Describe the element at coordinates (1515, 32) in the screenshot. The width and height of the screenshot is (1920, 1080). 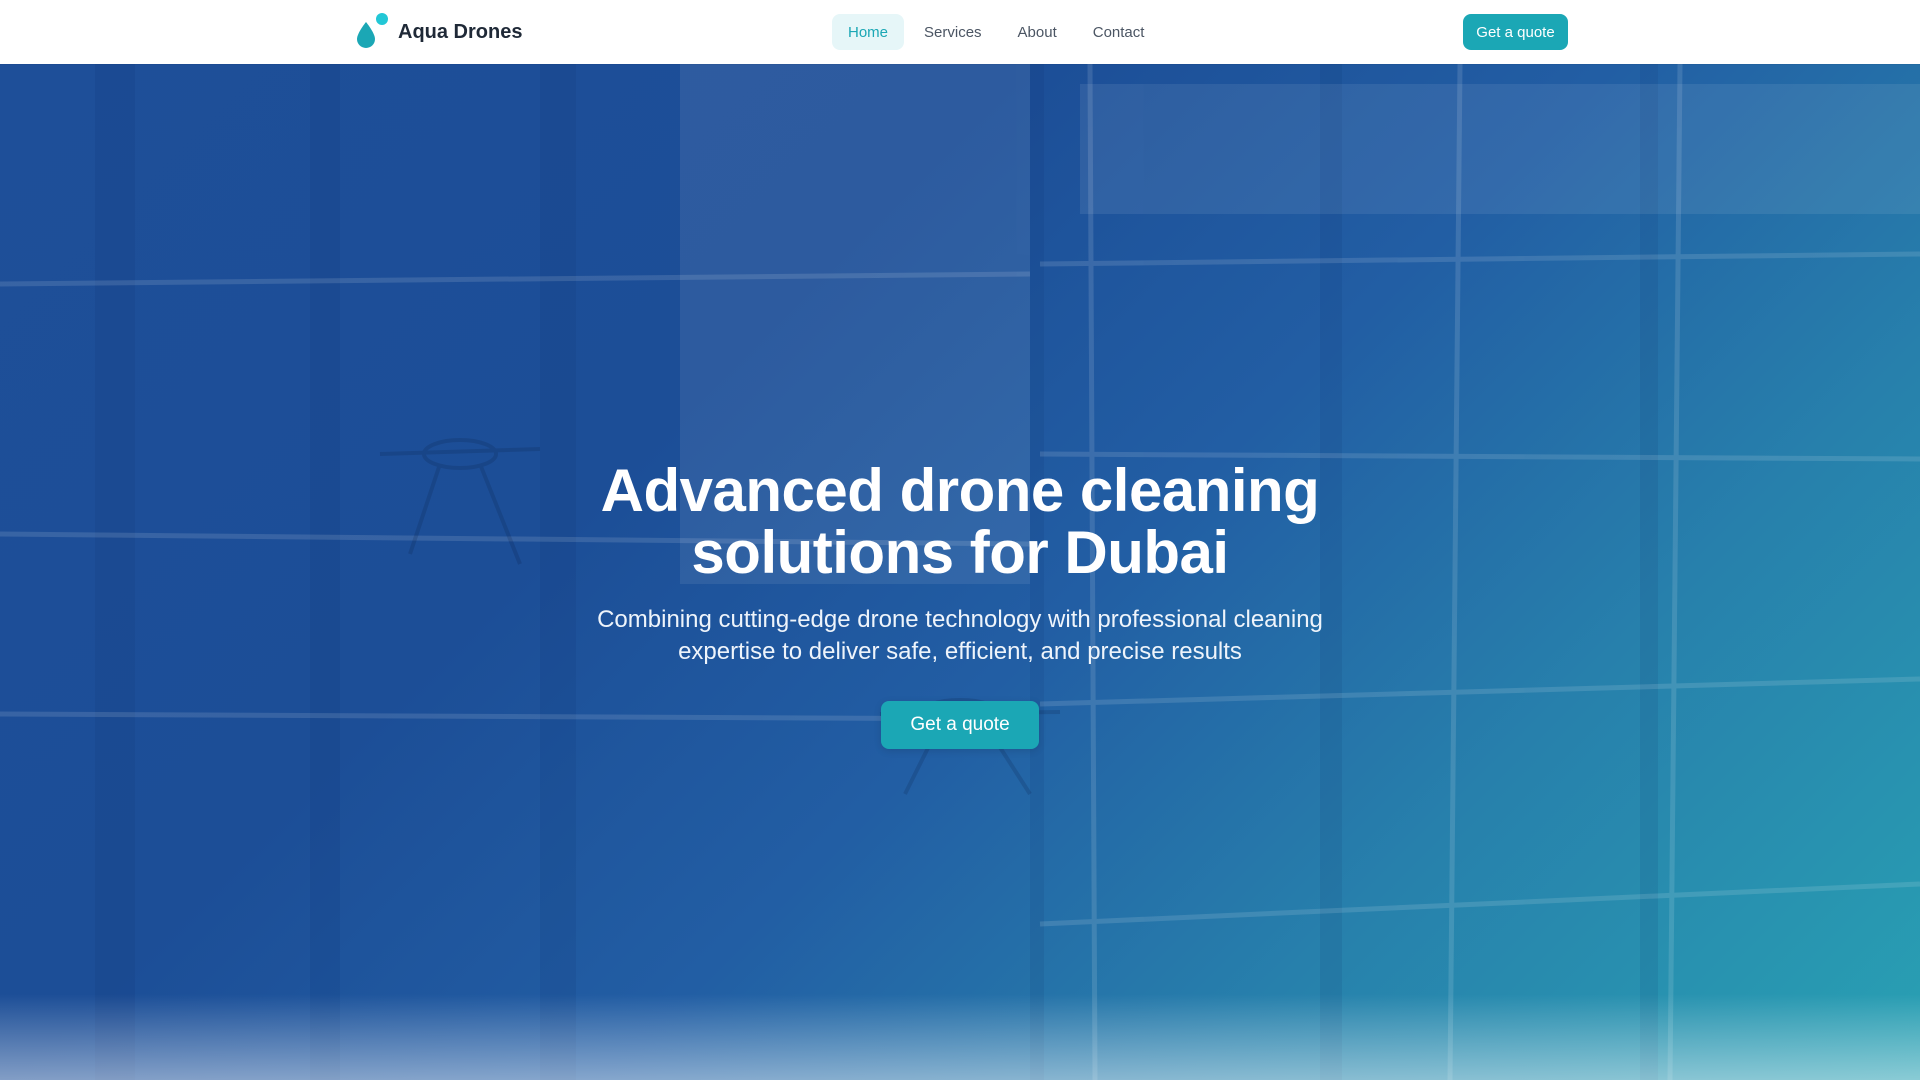
I see `header-get-quote-button: Get a quote` at that location.